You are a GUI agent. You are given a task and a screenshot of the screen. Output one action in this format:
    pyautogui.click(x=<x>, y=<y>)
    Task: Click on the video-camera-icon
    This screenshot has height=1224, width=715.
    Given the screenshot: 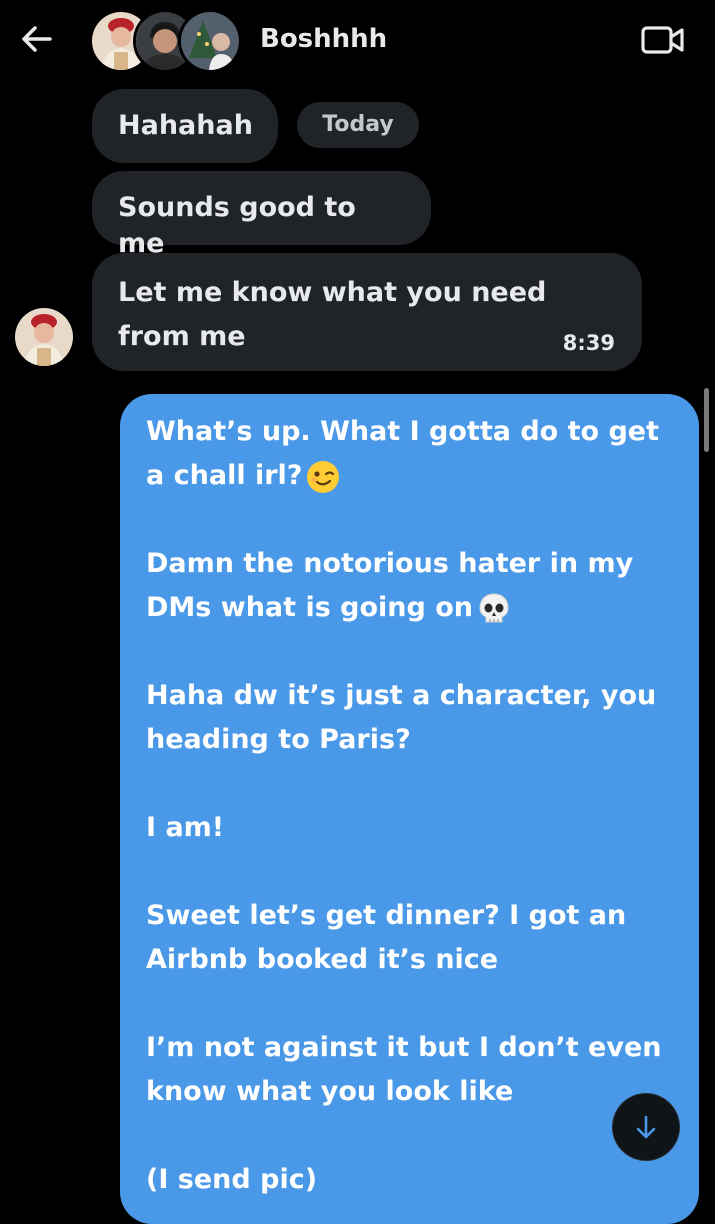 What is the action you would take?
    pyautogui.click(x=662, y=40)
    